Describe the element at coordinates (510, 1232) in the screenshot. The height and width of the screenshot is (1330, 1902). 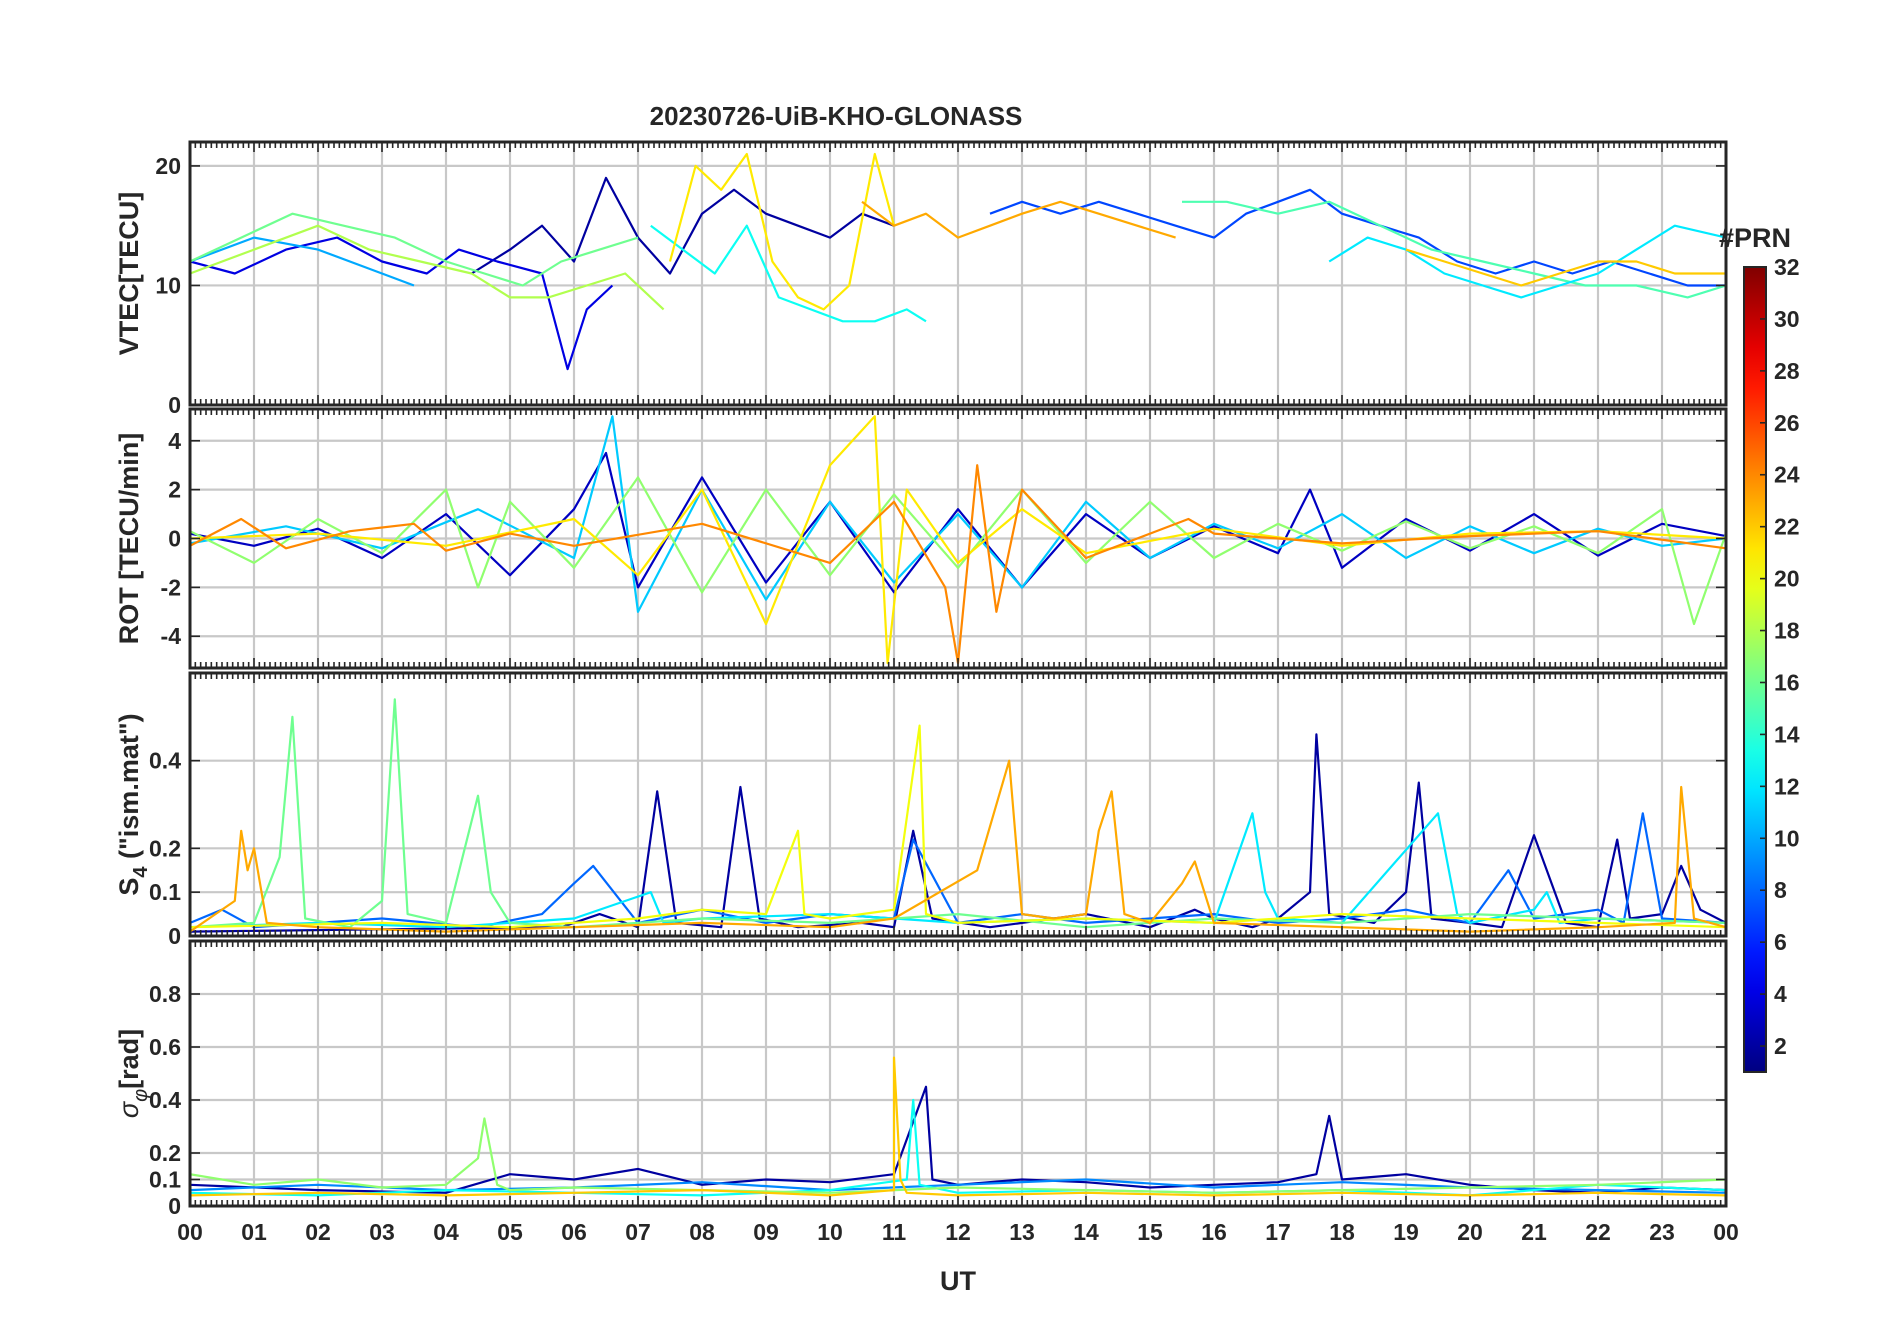
I see `x-tick-label: 05` at that location.